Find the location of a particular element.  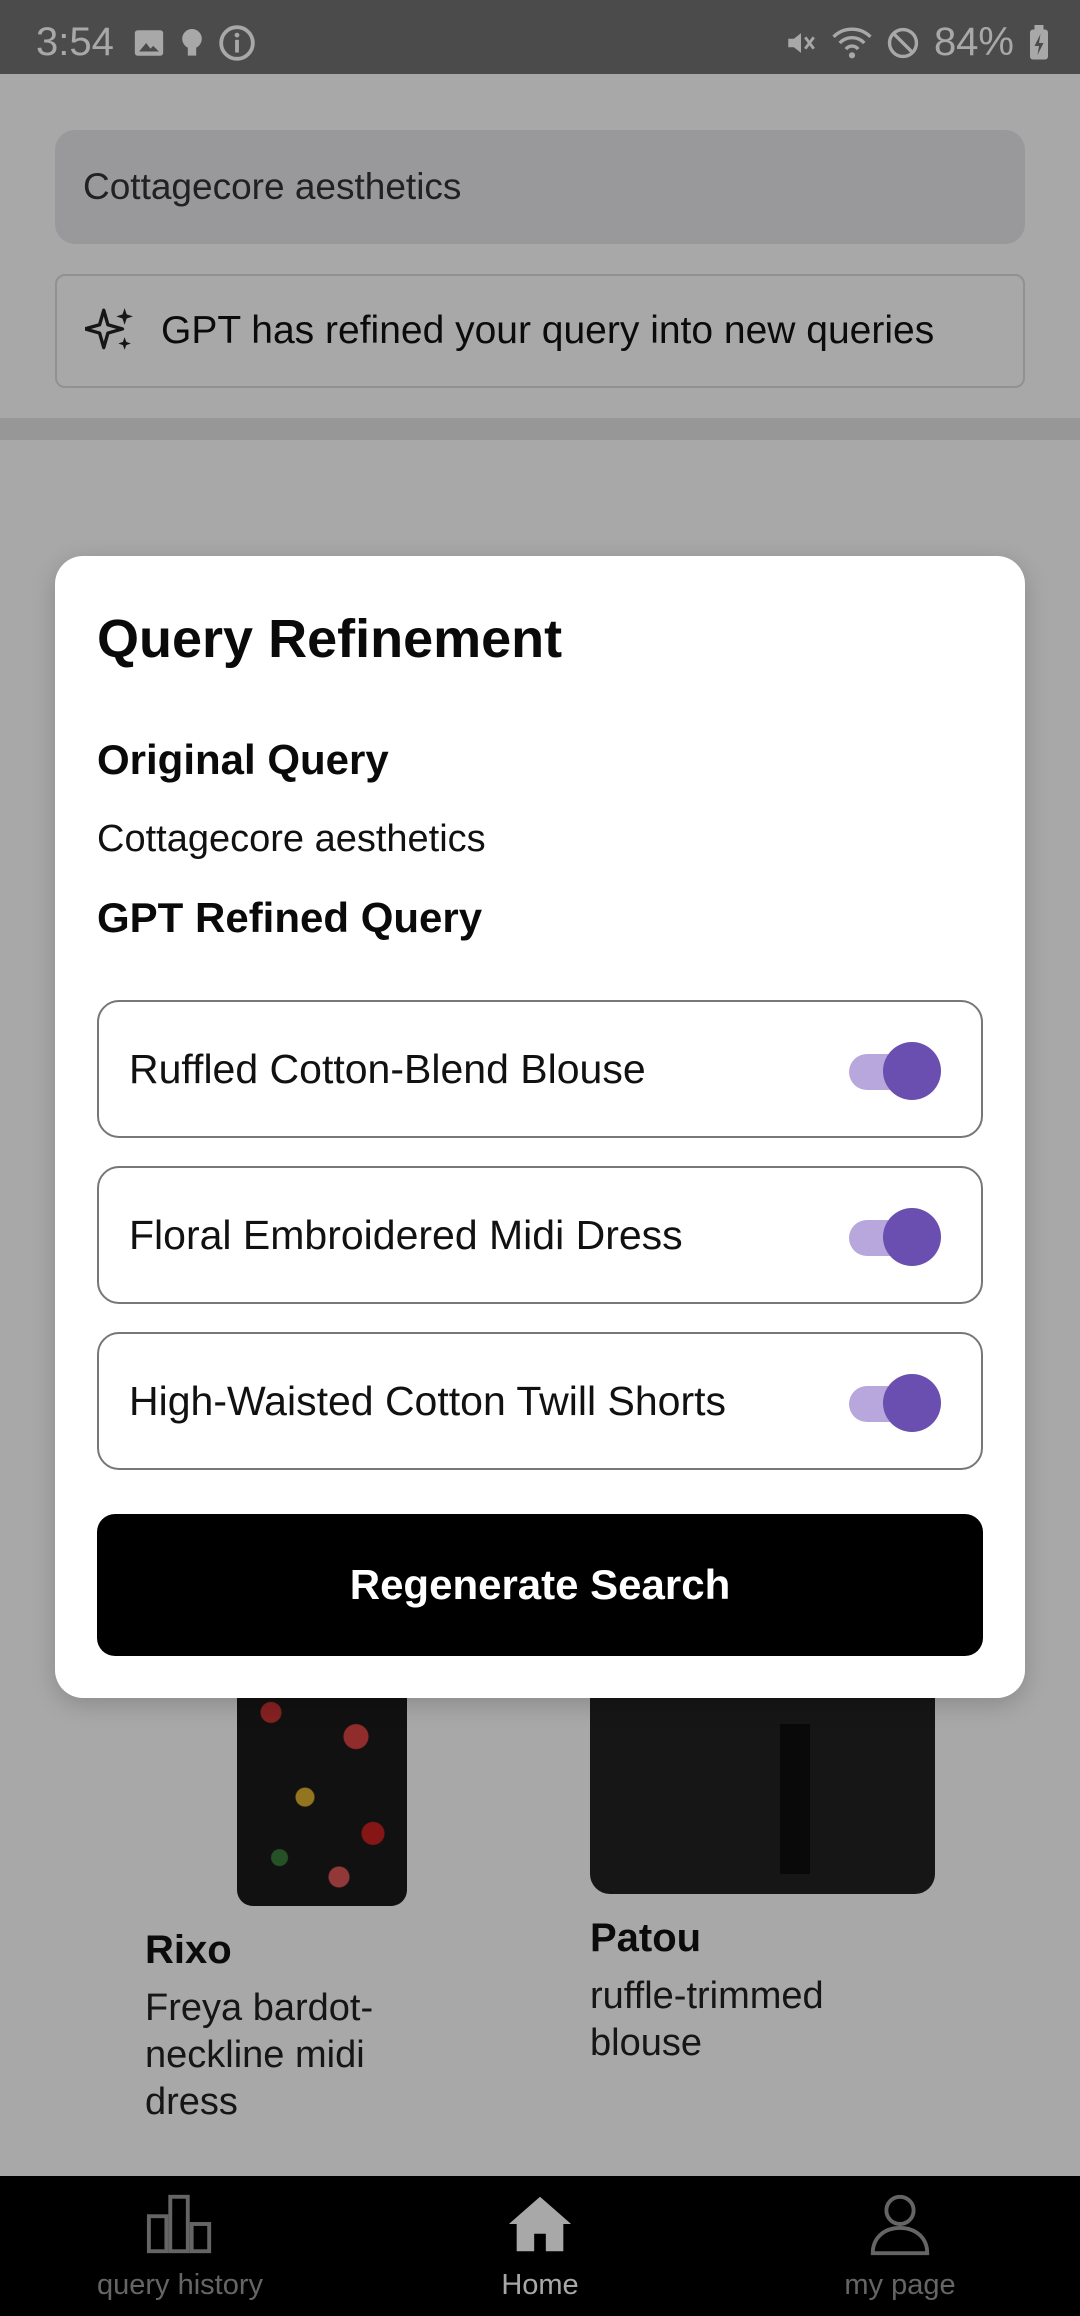

refined-query-label: Ruffled Cotton-Blend Blouse is located at coordinates (387, 1068).